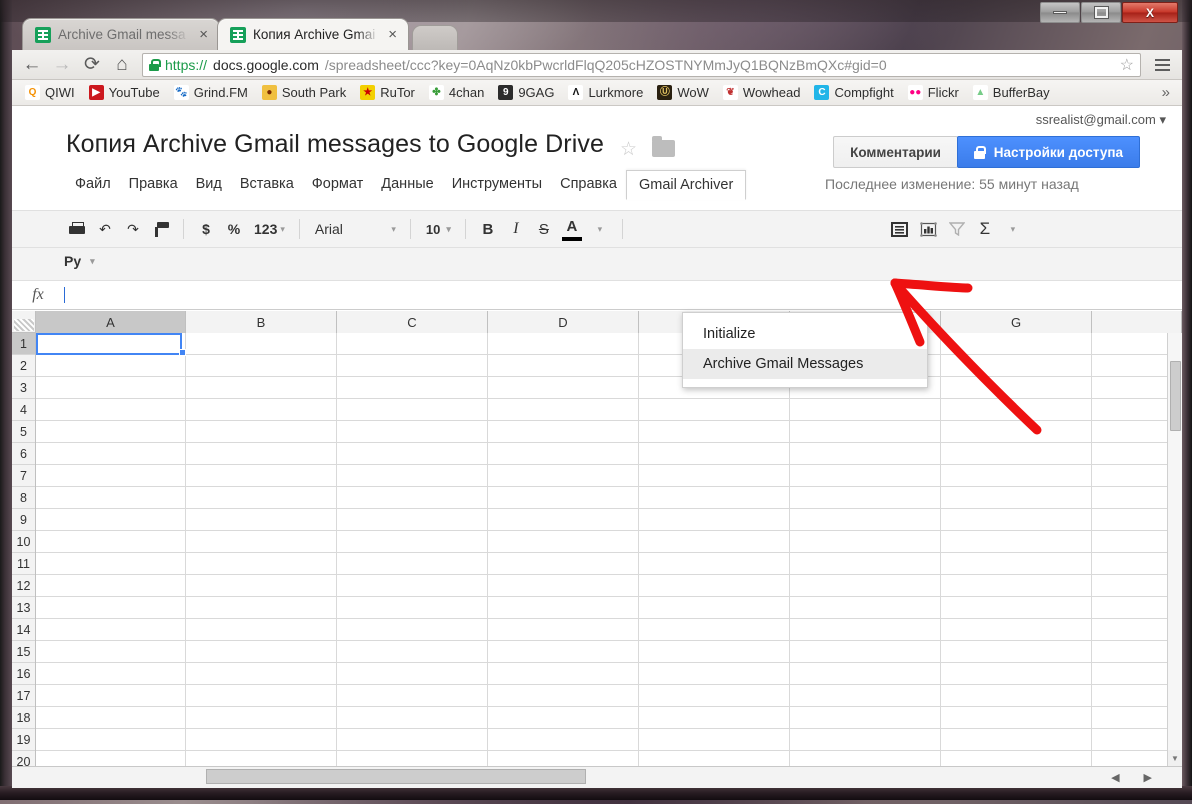  I want to click on cell-E16, so click(714, 674).